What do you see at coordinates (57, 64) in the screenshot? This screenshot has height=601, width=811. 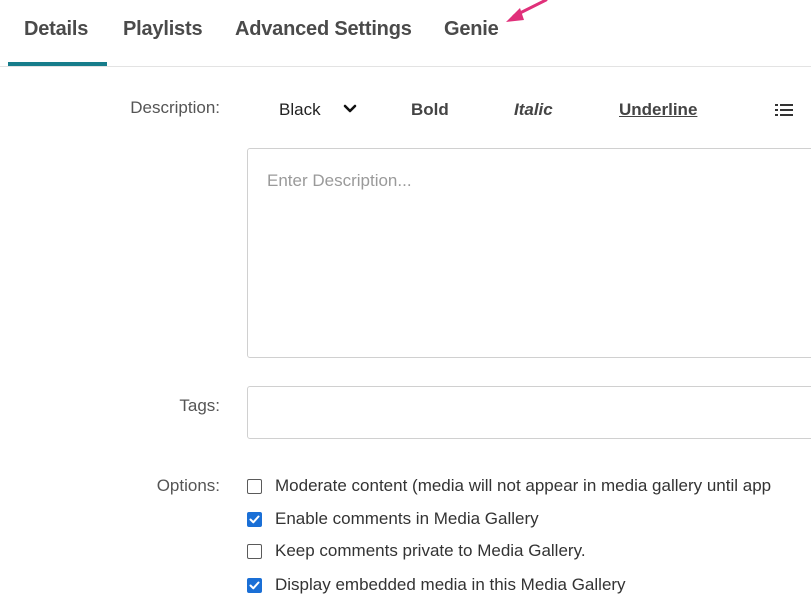 I see `active-tab-indicator` at bounding box center [57, 64].